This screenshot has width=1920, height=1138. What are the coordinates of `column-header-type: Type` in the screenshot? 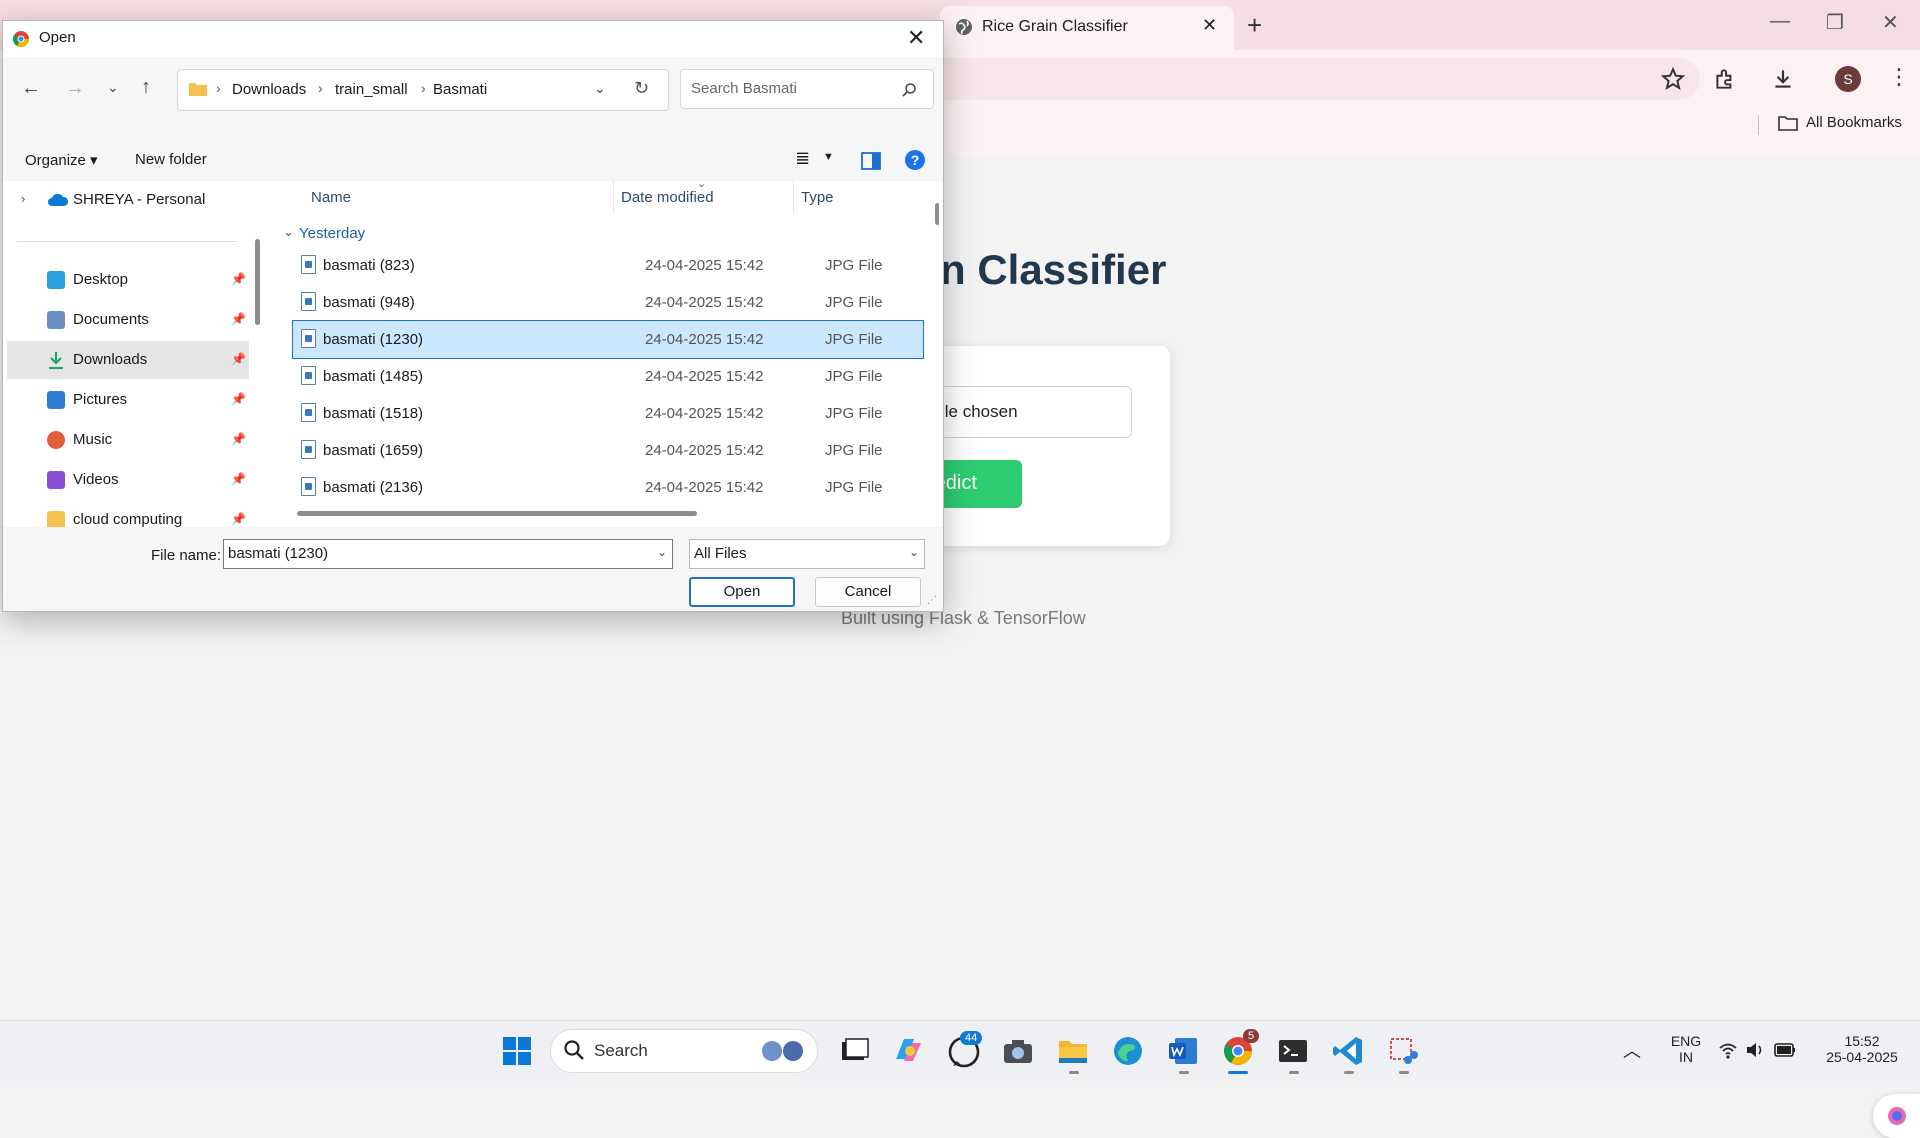 It's located at (817, 197).